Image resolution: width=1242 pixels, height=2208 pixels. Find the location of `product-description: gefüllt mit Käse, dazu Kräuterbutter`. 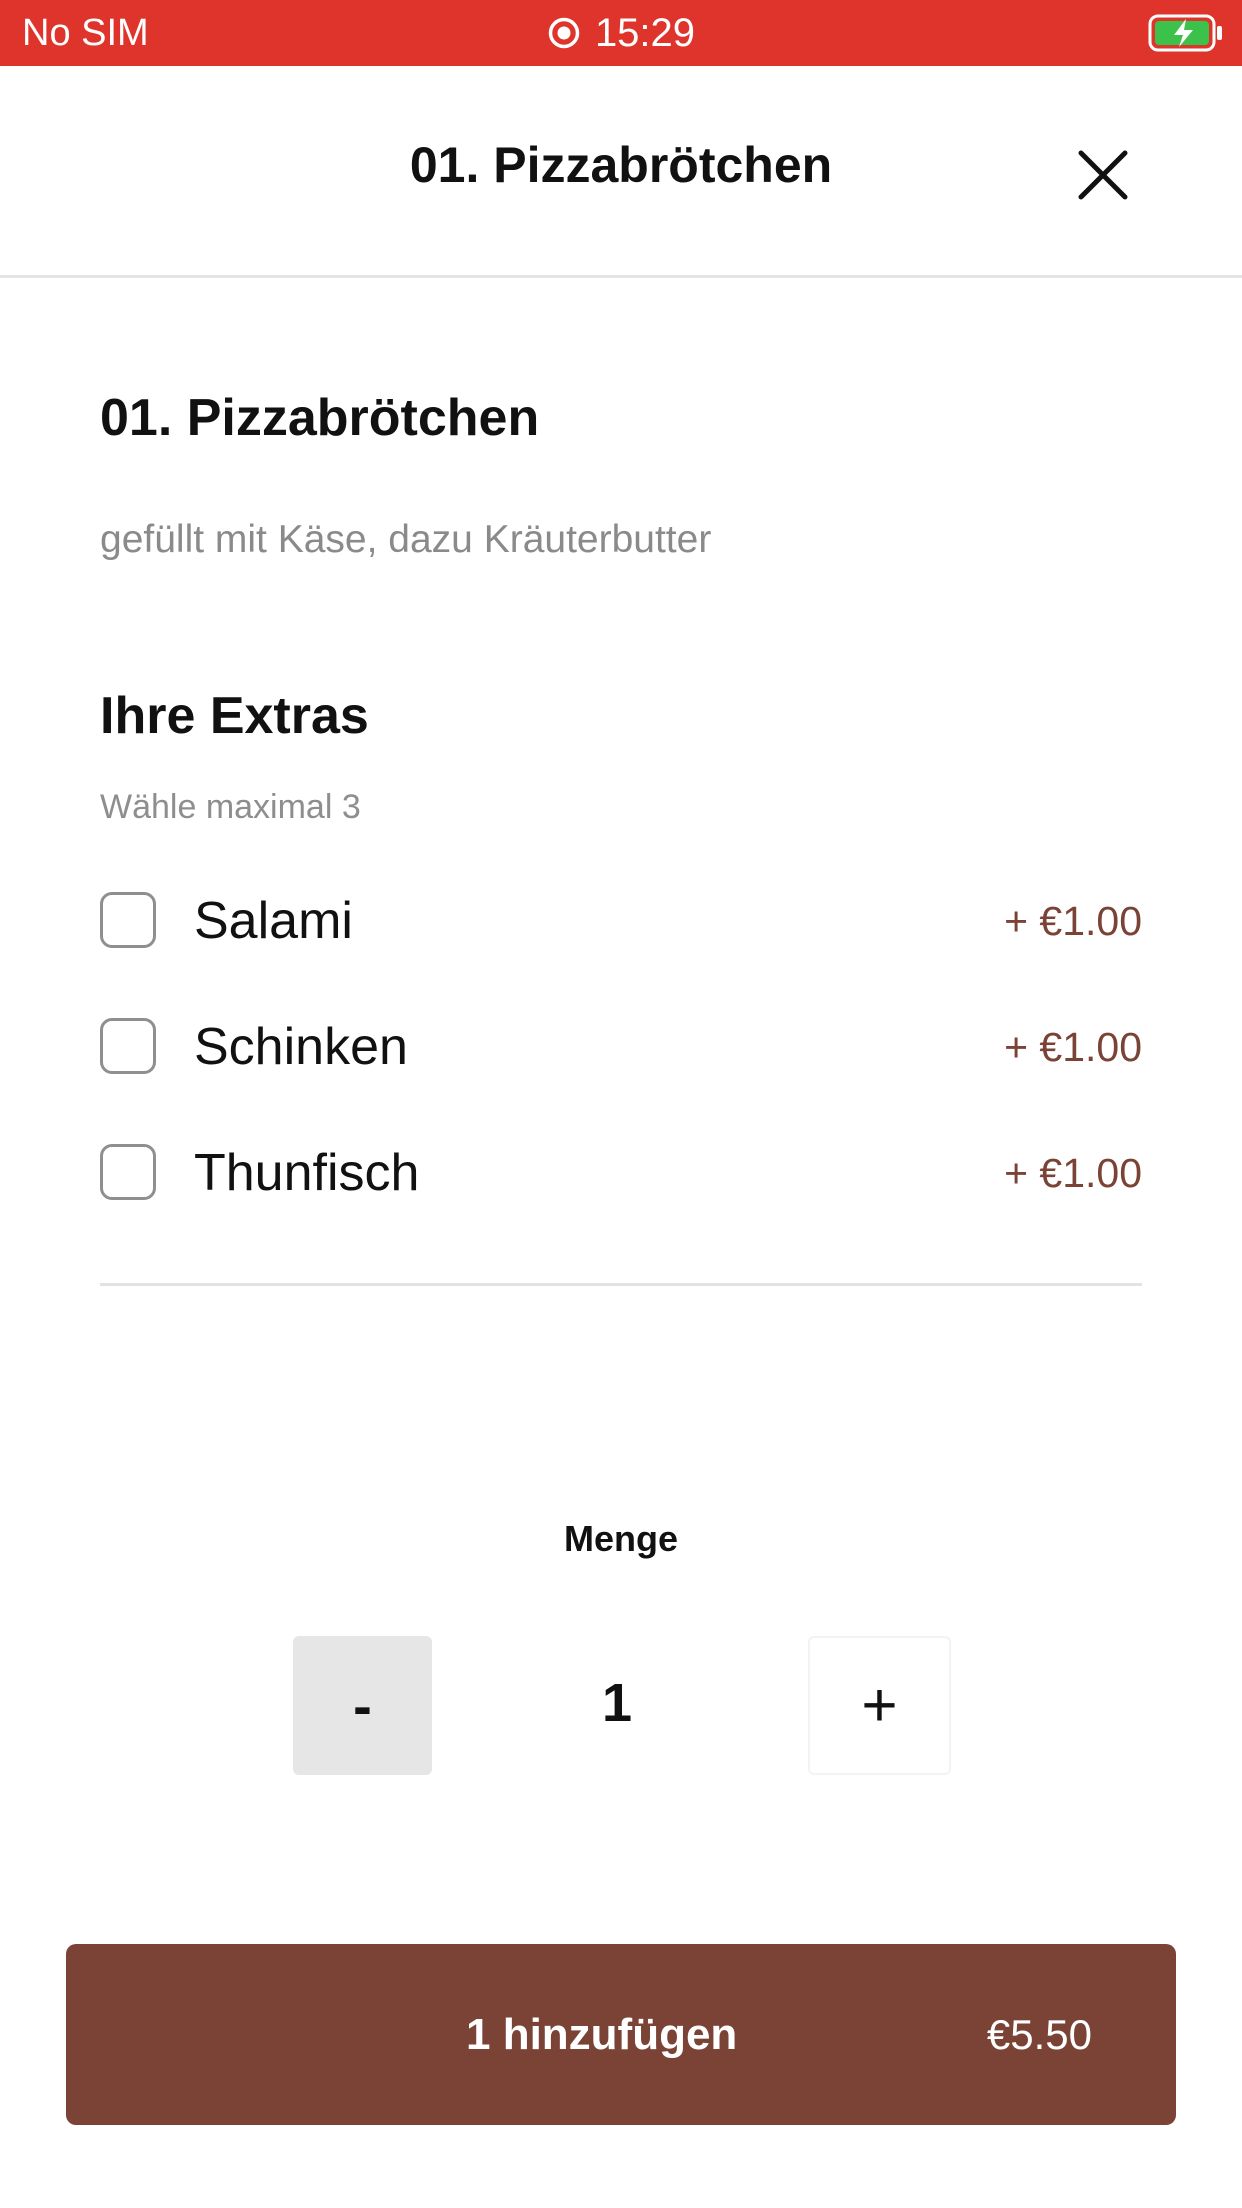

product-description: gefüllt mit Käse, dazu Kräuterbutter is located at coordinates (406, 539).